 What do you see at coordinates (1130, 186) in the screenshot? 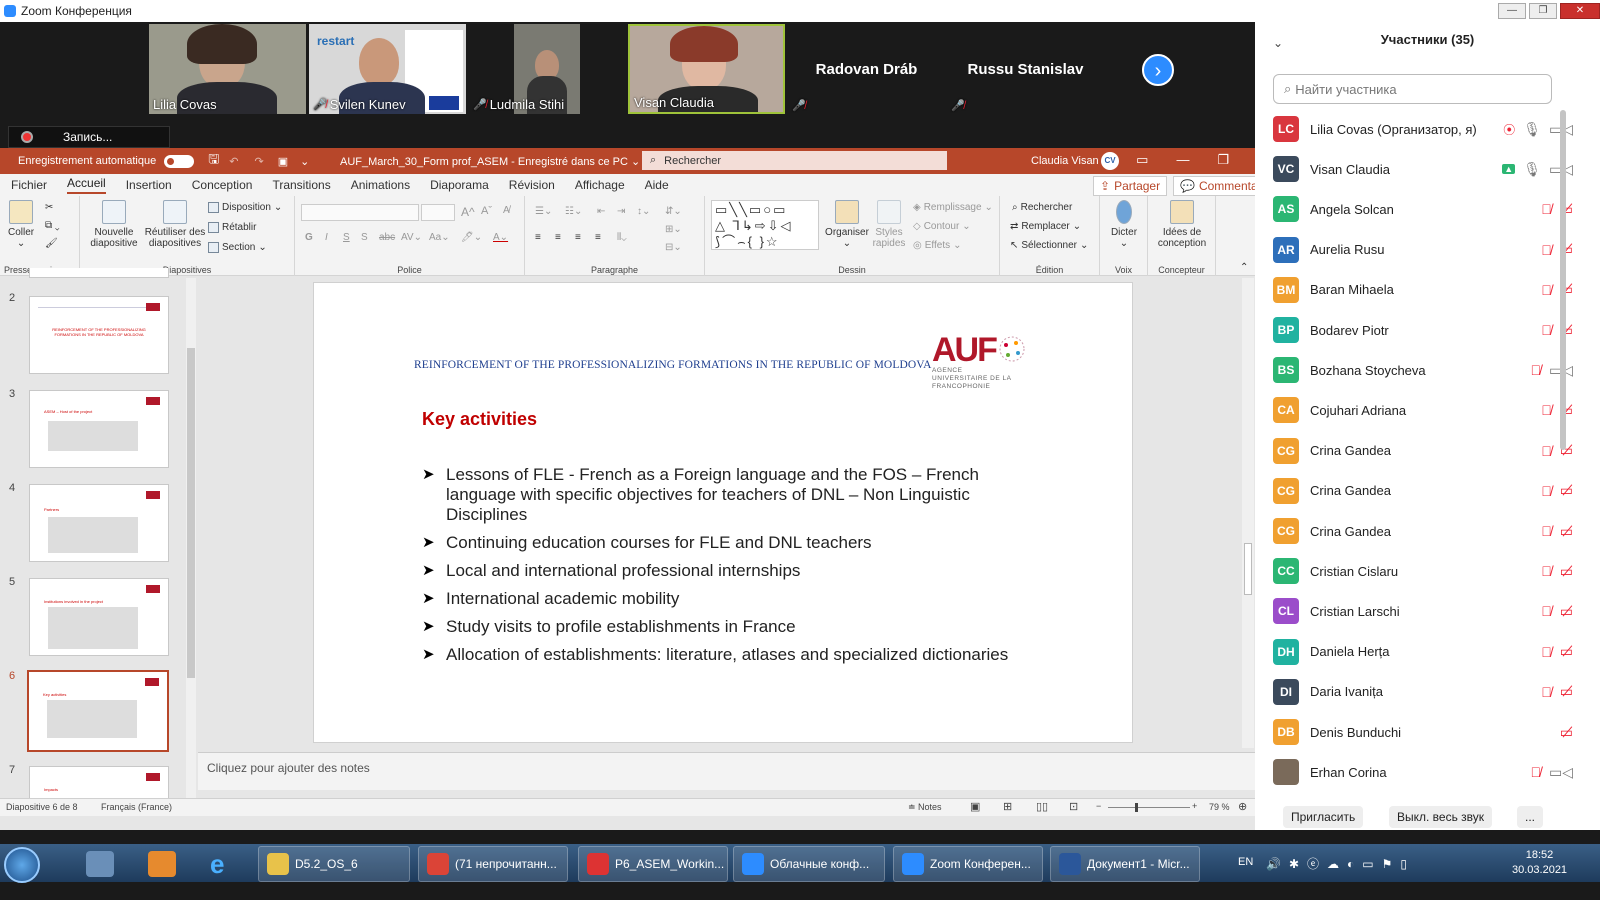
I see `share-button: ⇪ Partager` at bounding box center [1130, 186].